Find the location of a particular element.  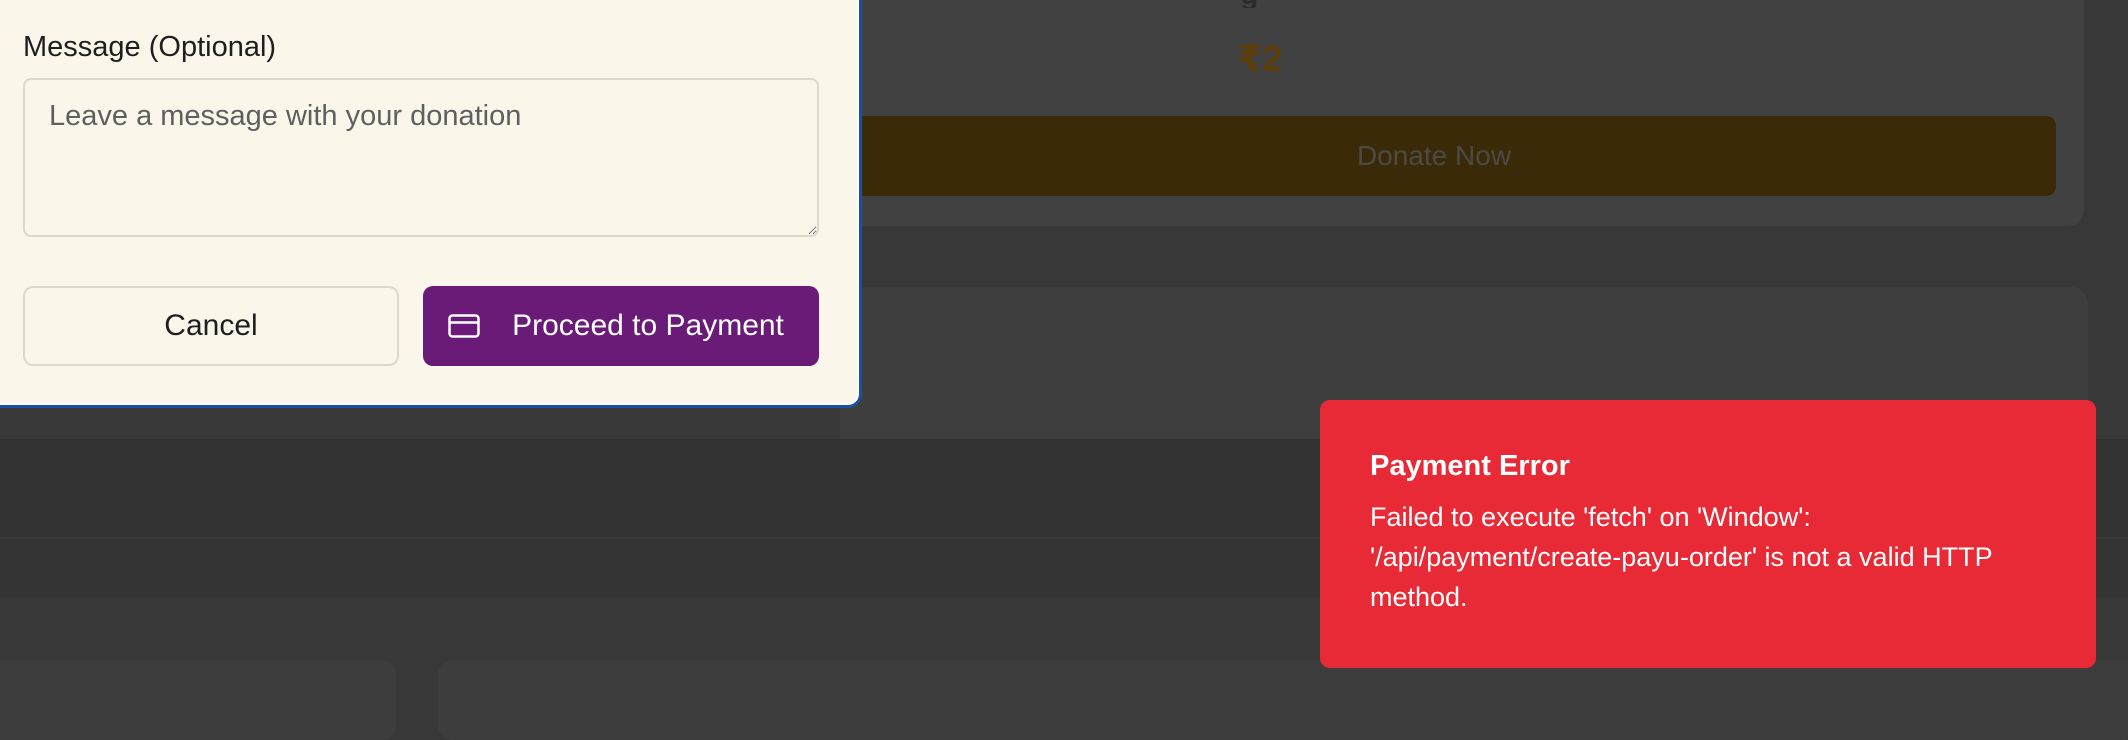

credit-card-icon is located at coordinates (464, 326).